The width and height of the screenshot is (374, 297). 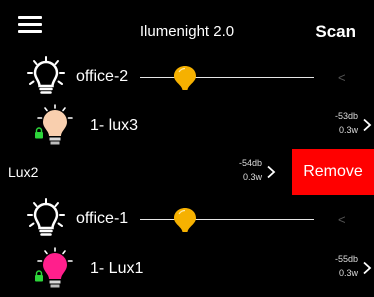 What do you see at coordinates (117, 268) in the screenshot?
I see `device-name: 1- Lux1` at bounding box center [117, 268].